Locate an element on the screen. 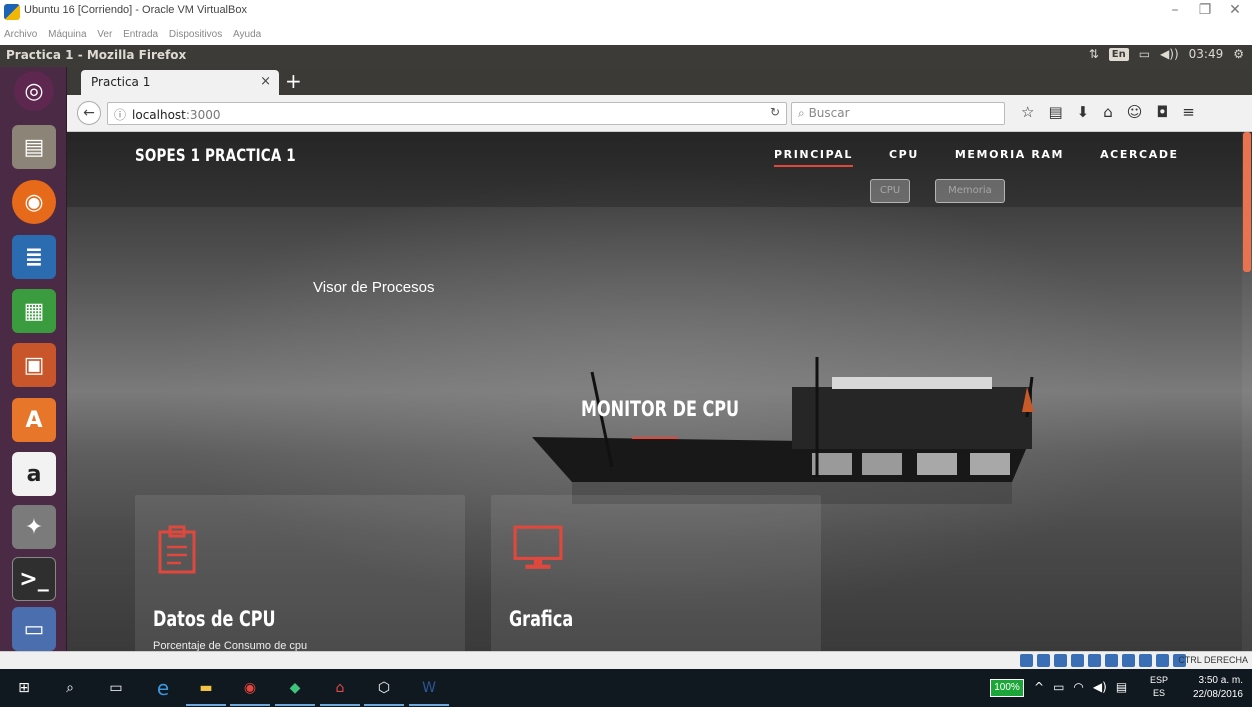  memoria-sub-button: Memoria is located at coordinates (970, 191).